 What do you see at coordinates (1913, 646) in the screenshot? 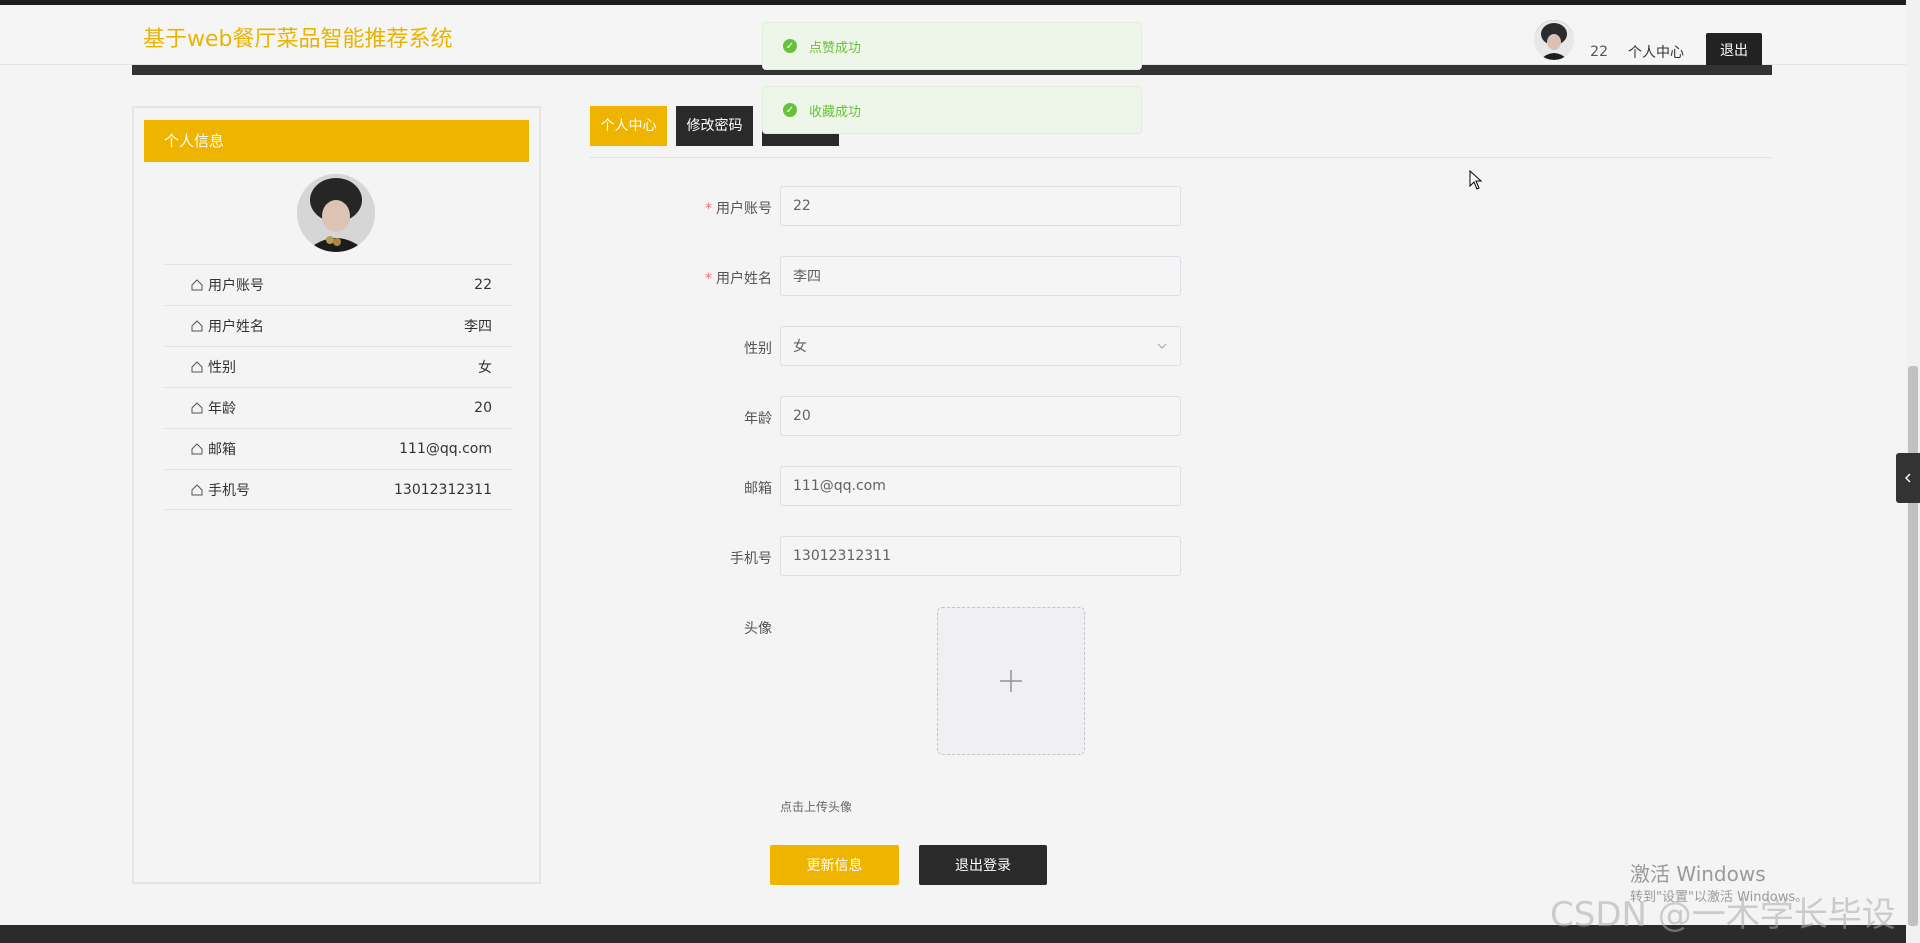
I see `scroll-thumb` at bounding box center [1913, 646].